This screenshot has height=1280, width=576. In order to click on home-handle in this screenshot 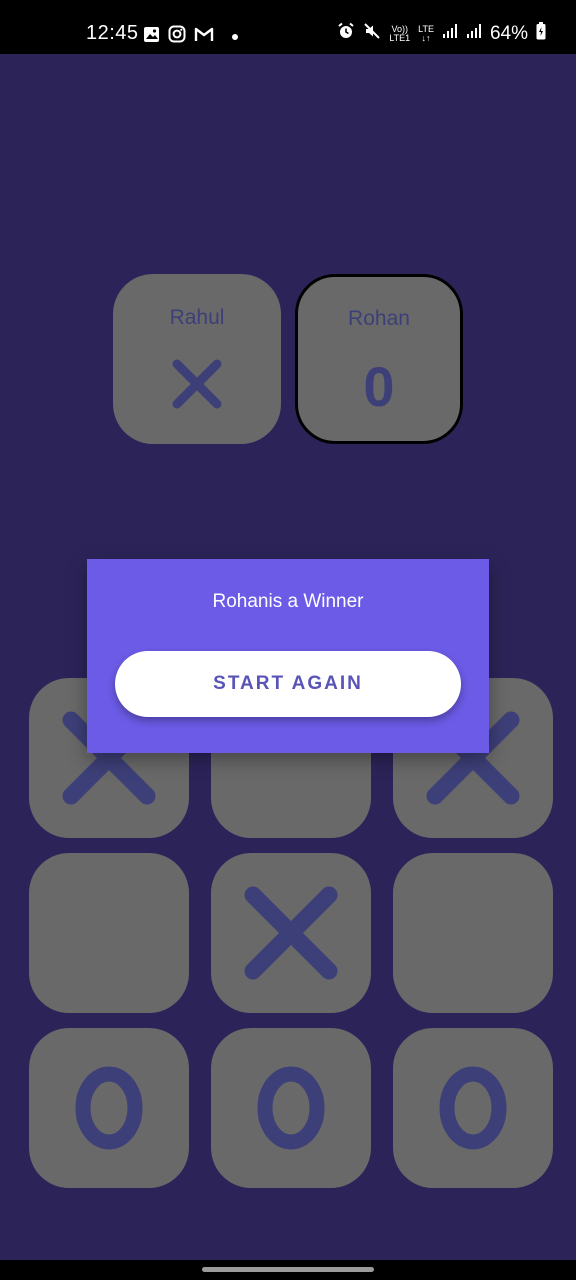, I will do `click(288, 1269)`.